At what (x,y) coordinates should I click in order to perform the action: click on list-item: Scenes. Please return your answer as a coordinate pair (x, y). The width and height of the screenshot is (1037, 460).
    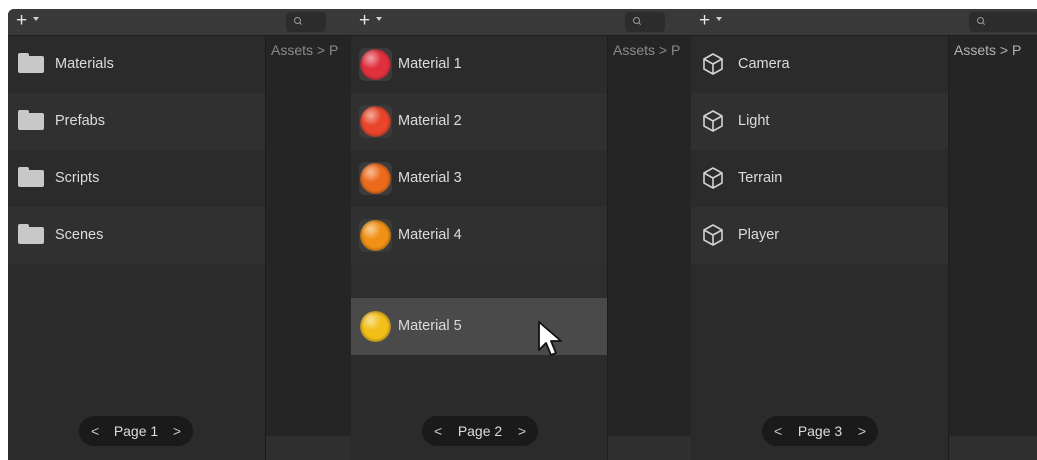
    Looking at the image, I should click on (136, 235).